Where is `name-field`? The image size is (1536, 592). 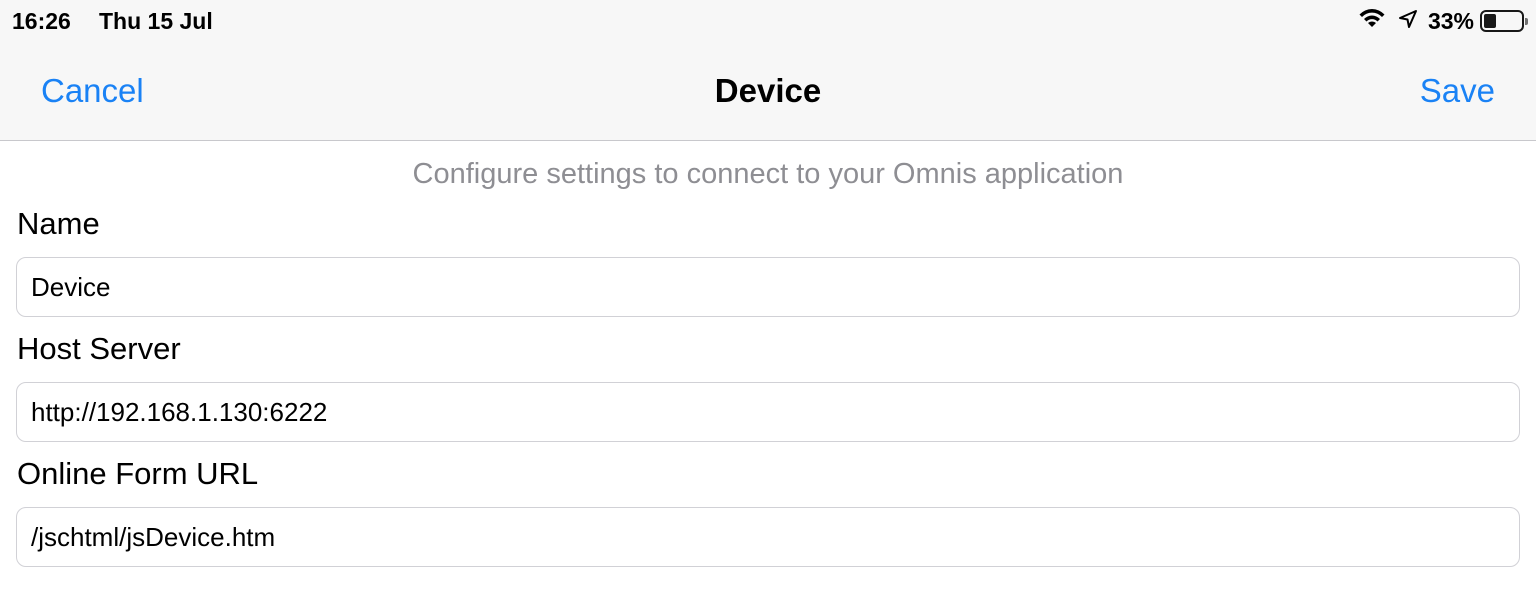 name-field is located at coordinates (768, 287).